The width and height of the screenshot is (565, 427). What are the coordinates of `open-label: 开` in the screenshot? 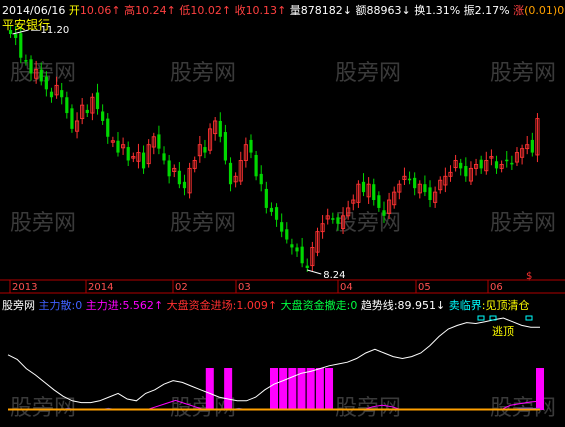 It's located at (74, 10).